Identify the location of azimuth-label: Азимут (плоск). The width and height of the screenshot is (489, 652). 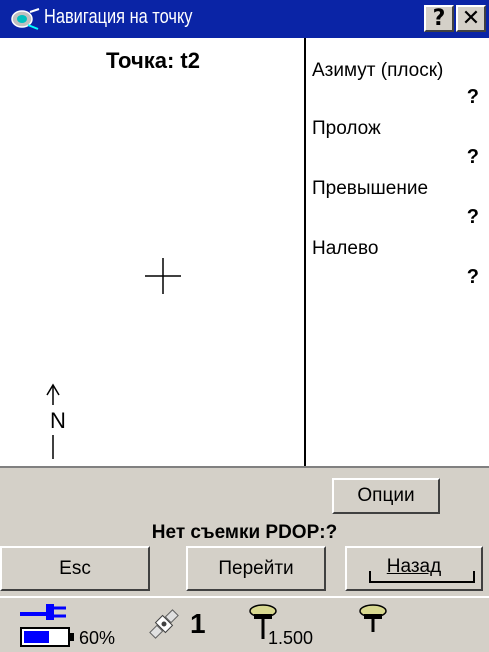
(378, 70).